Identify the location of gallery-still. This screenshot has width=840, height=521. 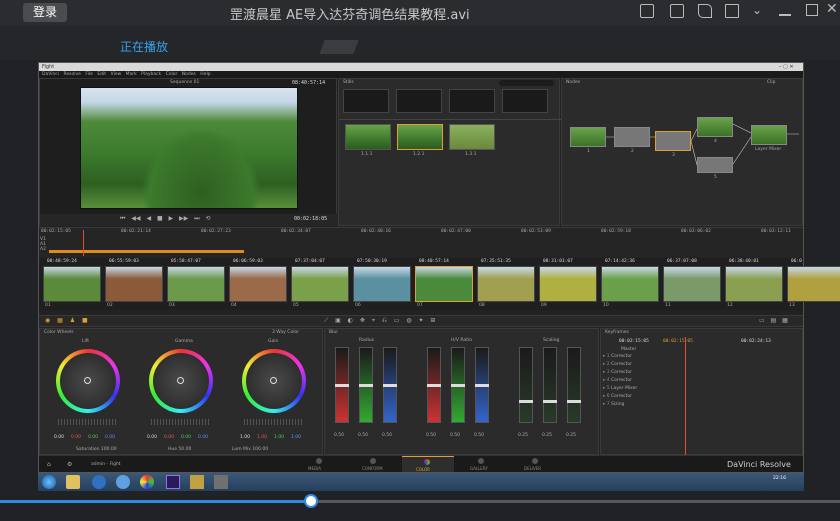
(472, 137).